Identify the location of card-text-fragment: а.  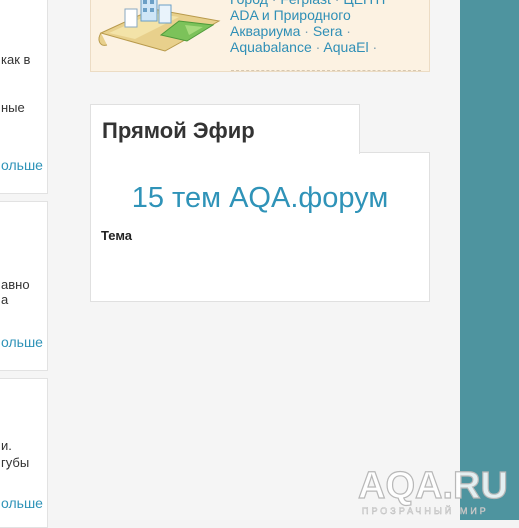
(5, 299).